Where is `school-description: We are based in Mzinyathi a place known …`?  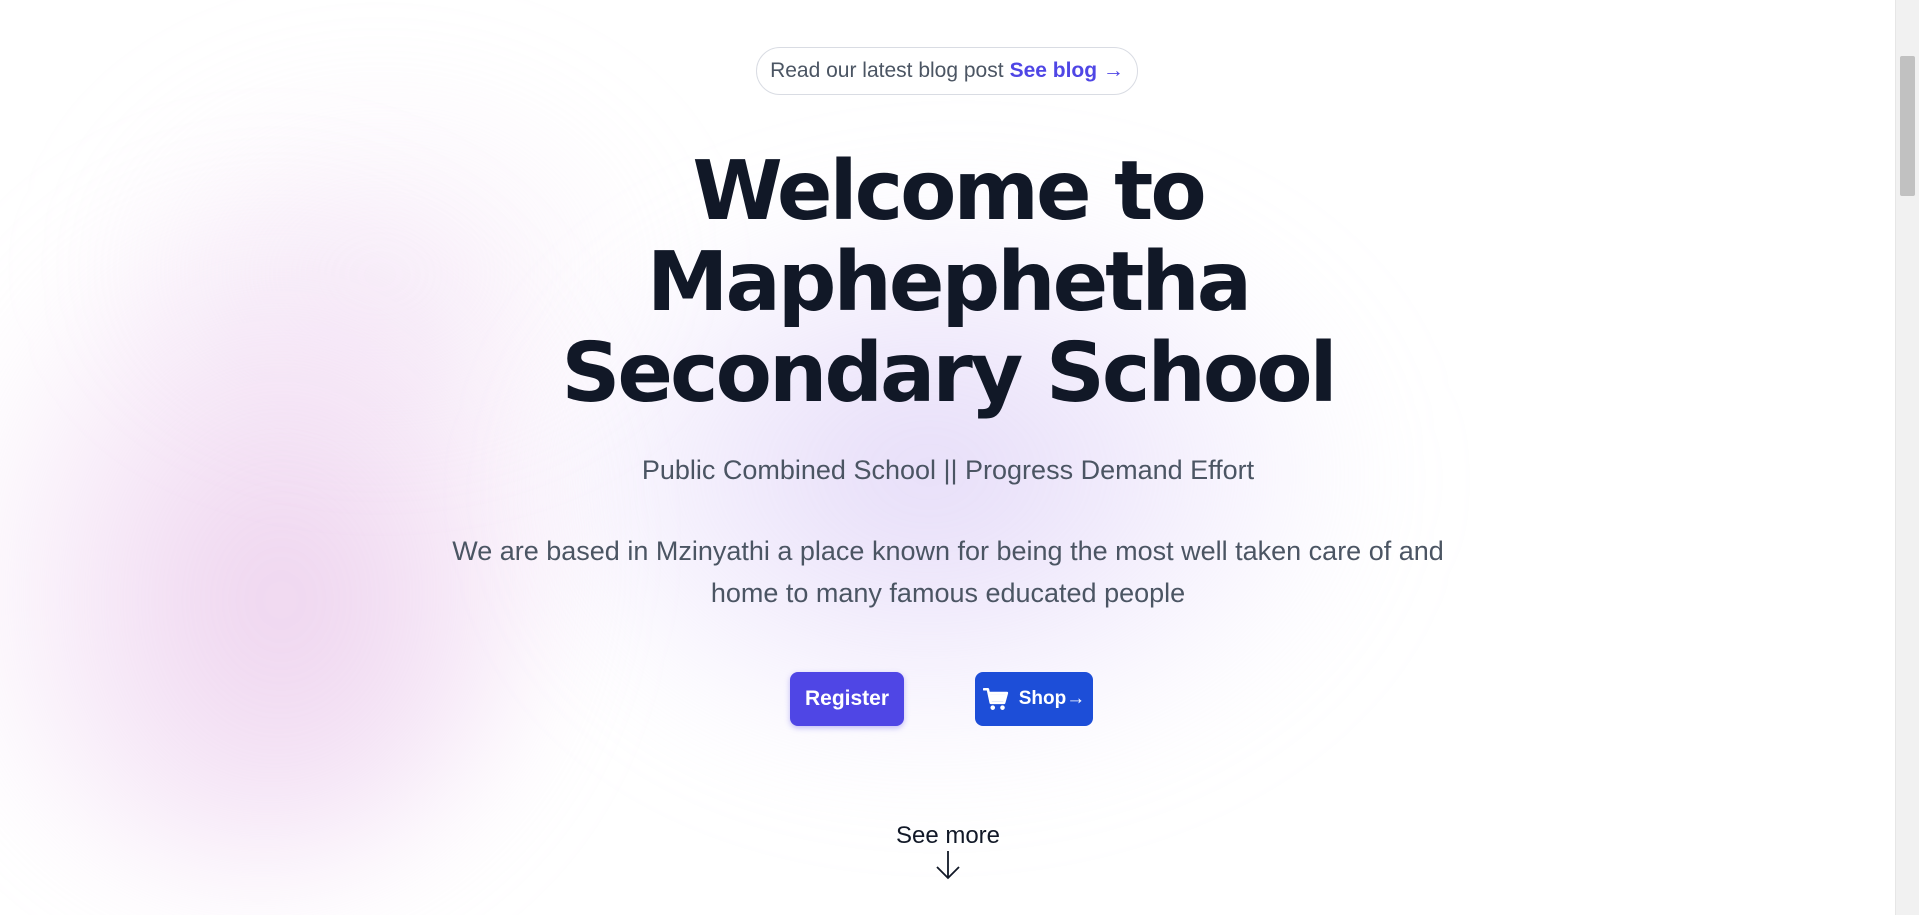
school-description: We are based in Mzinyathi a place known … is located at coordinates (948, 572).